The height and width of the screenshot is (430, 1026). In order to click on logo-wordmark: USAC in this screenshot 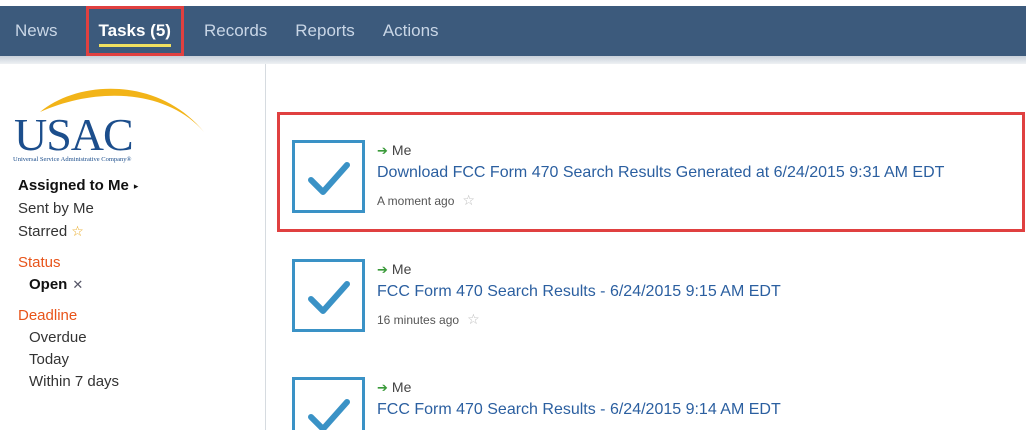, I will do `click(74, 134)`.